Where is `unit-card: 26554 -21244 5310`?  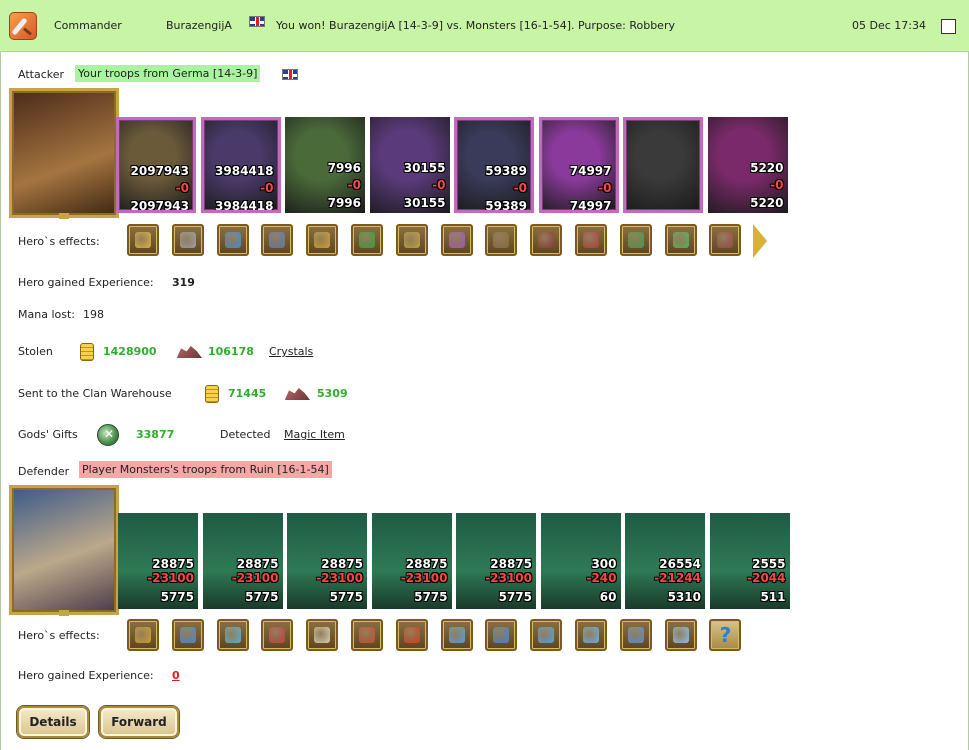 unit-card: 26554 -21244 5310 is located at coordinates (665, 561).